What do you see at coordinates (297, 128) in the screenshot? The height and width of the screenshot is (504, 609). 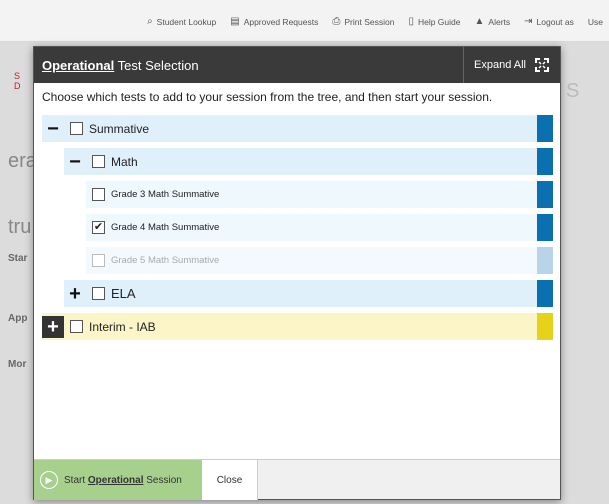 I see `tree-row-summative: − Summative` at bounding box center [297, 128].